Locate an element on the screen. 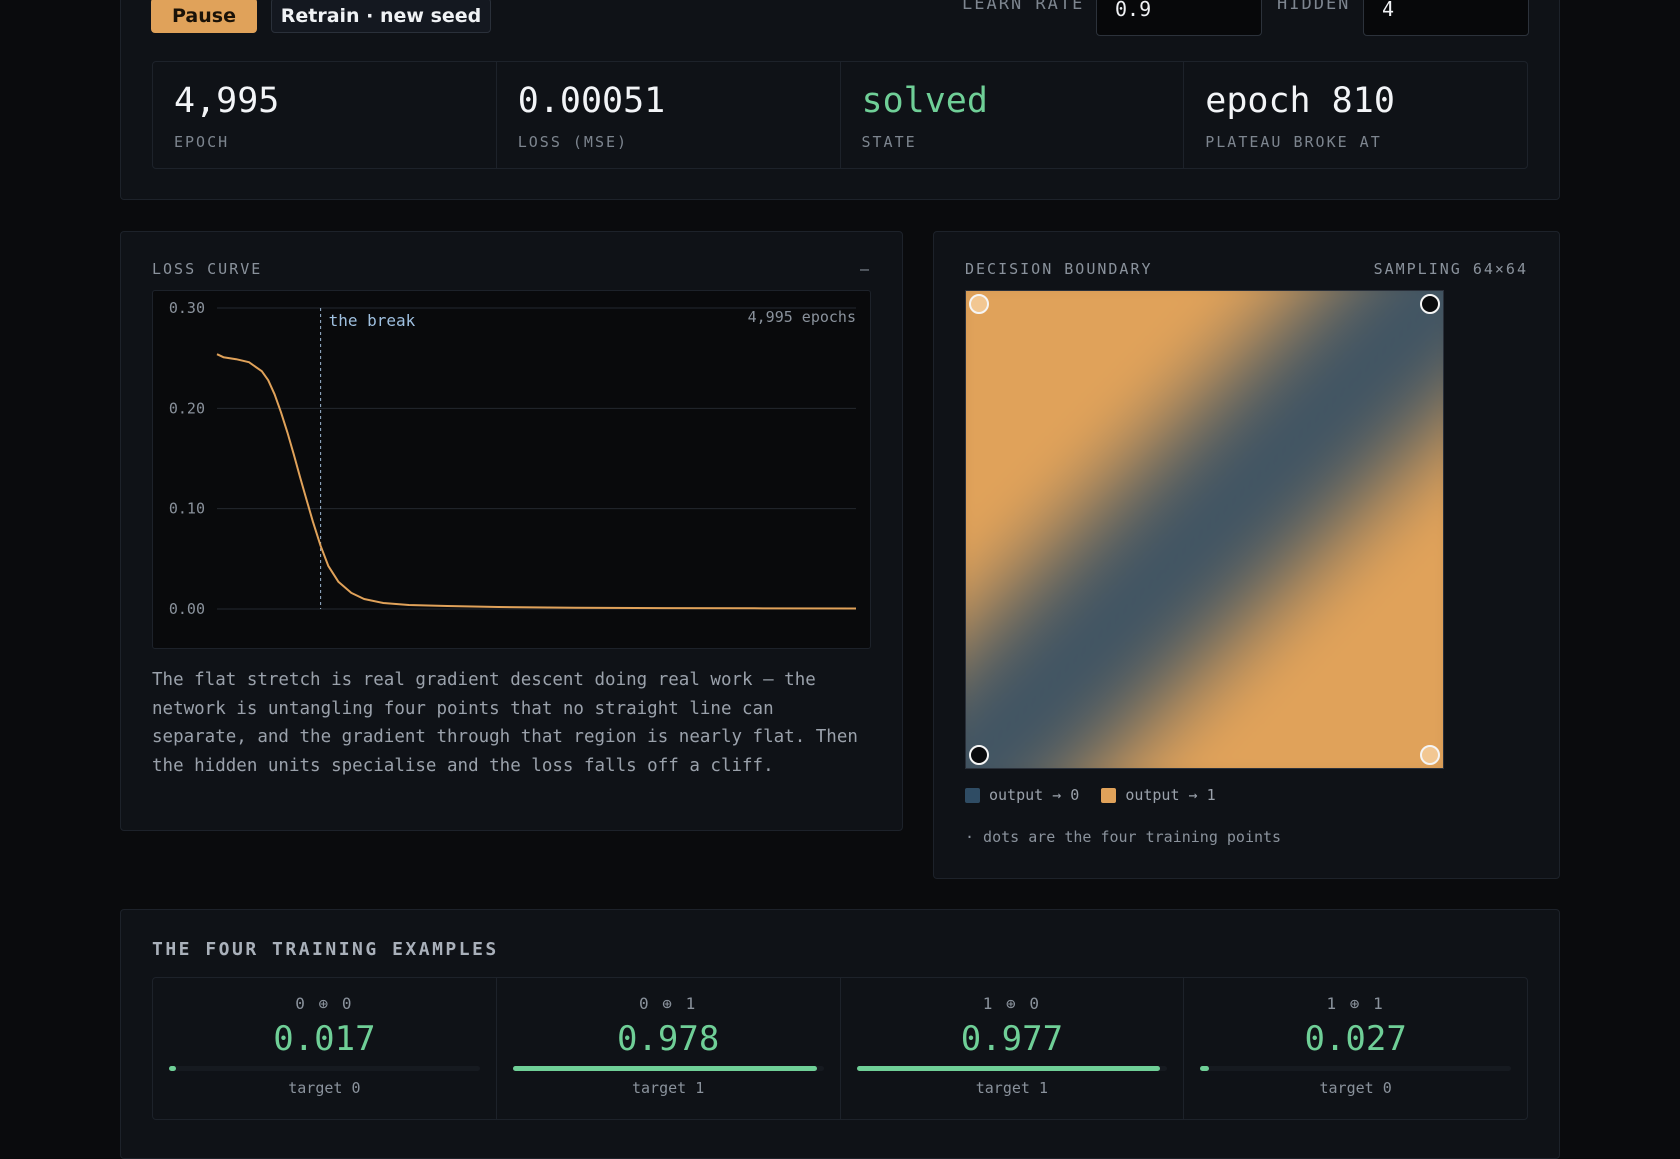 This screenshot has width=1680, height=1159. stat-label: EPOCH is located at coordinates (202, 142).